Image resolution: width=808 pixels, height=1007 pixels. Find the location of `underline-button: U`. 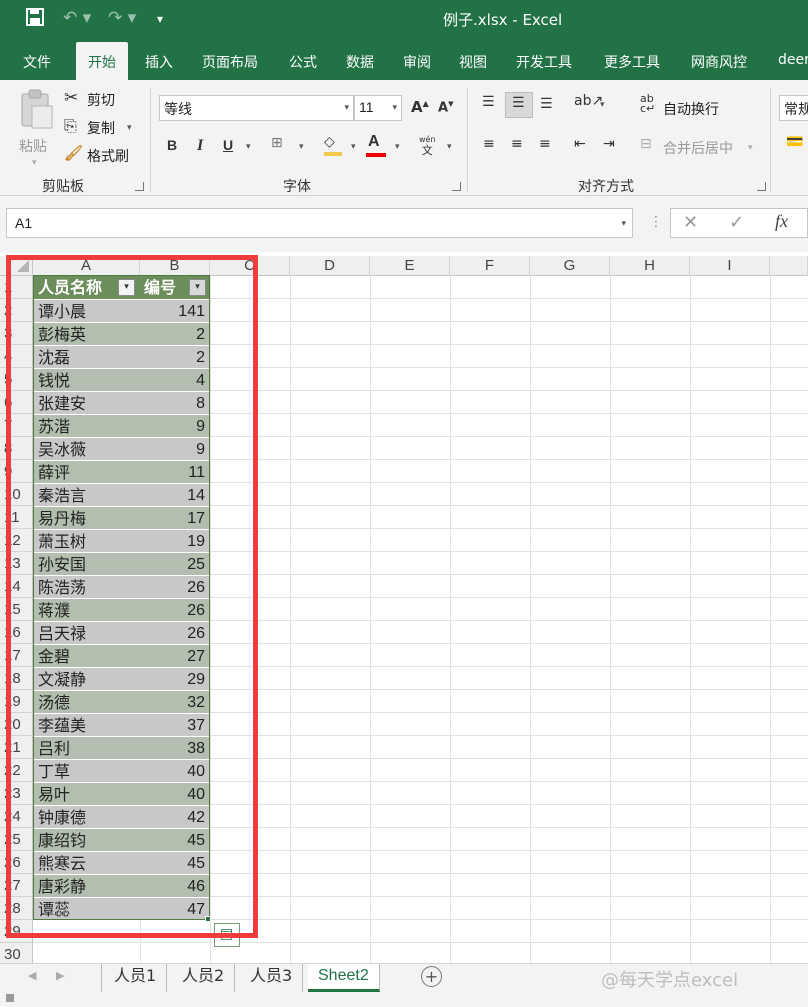

underline-button: U is located at coordinates (228, 145).